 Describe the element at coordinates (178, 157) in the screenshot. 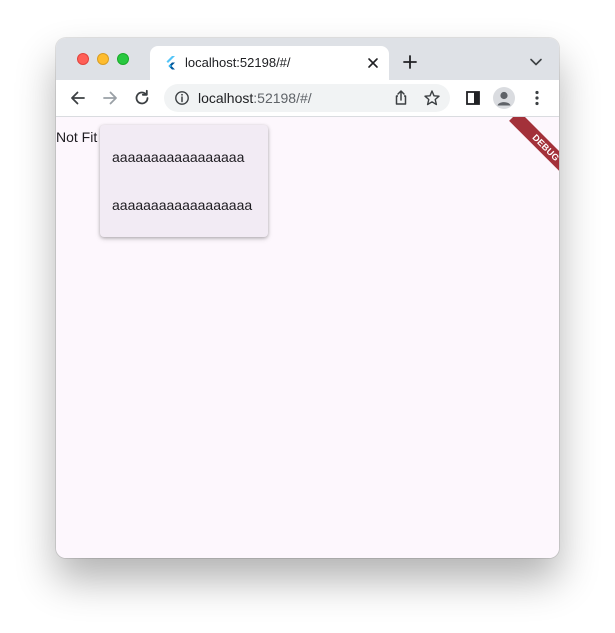

I see `menu-item: aaaaaaaaaaaaaaaaa` at that location.